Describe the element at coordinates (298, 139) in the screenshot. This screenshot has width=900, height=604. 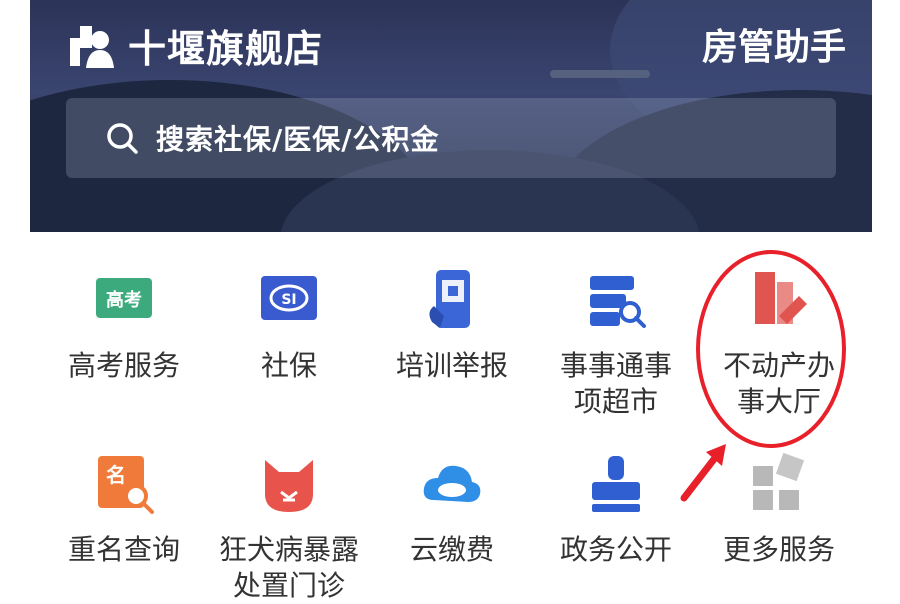
I see `search-placeholder: 搜索社保/医保/公积金` at that location.